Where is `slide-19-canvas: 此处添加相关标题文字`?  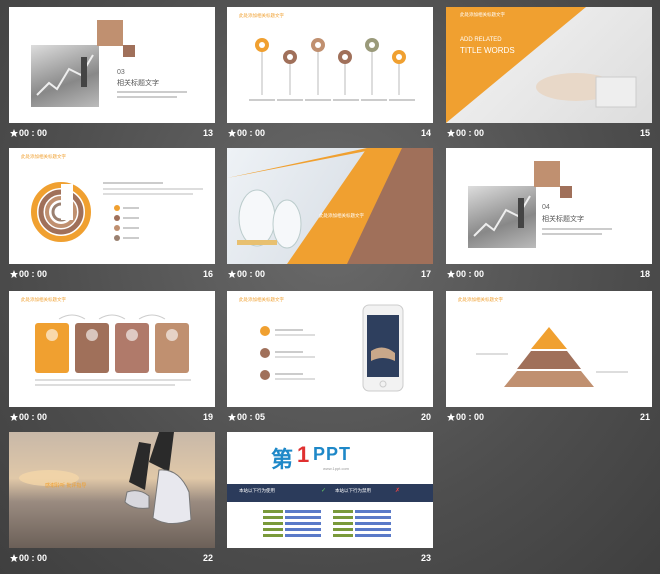
slide-19-canvas: 此处添加相关标题文字 is located at coordinates (112, 349).